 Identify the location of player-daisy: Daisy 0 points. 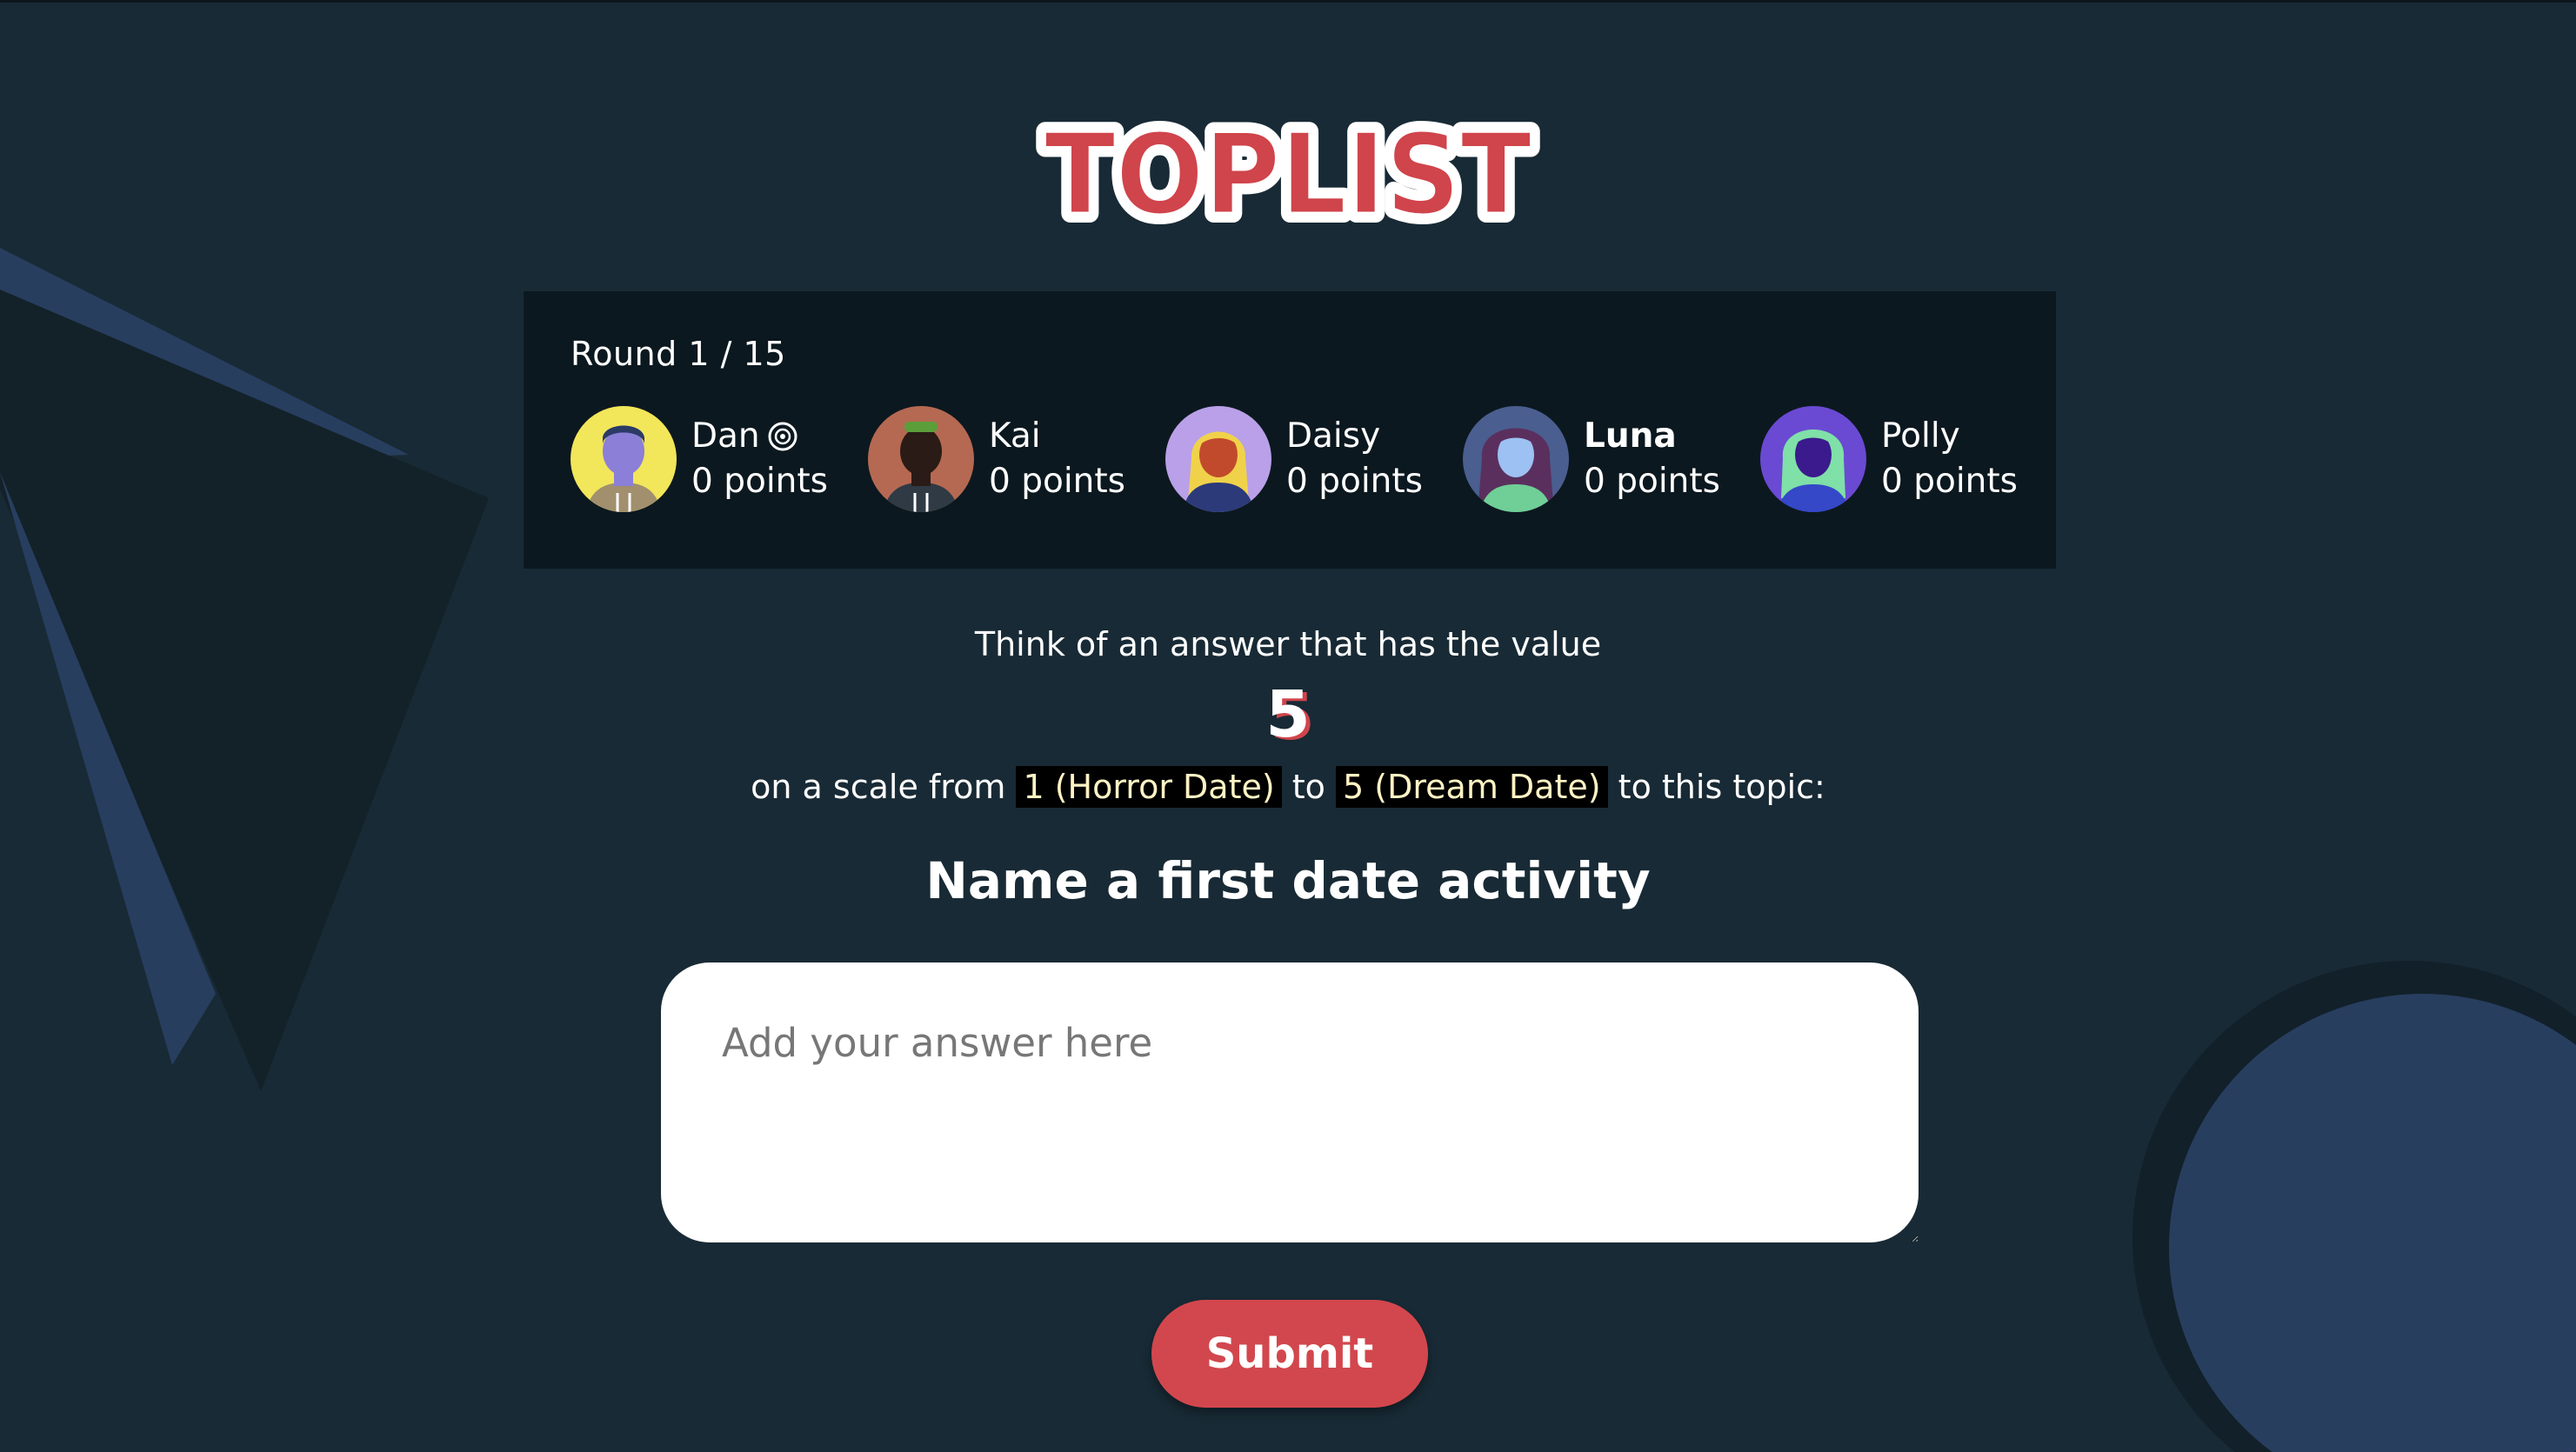
(1314, 459).